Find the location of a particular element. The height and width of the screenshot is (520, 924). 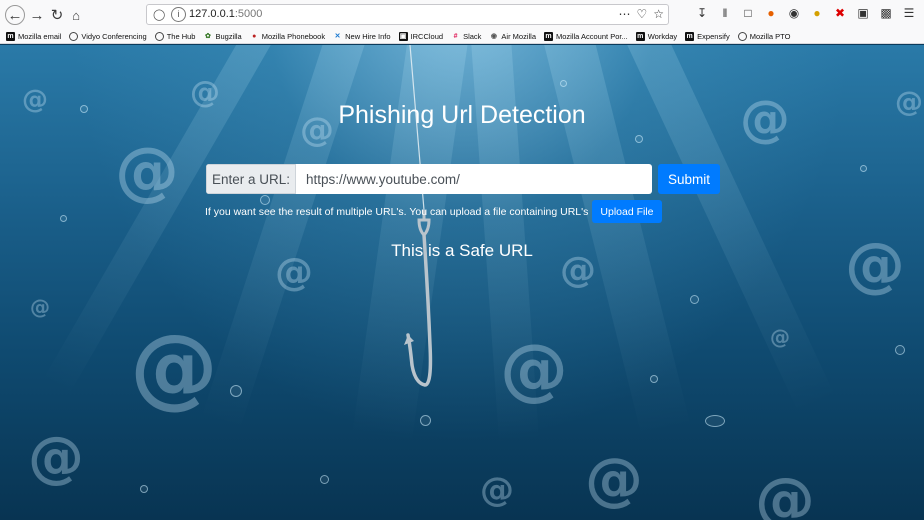

address-text: 127.0.0.1:5000 is located at coordinates (225, 14).